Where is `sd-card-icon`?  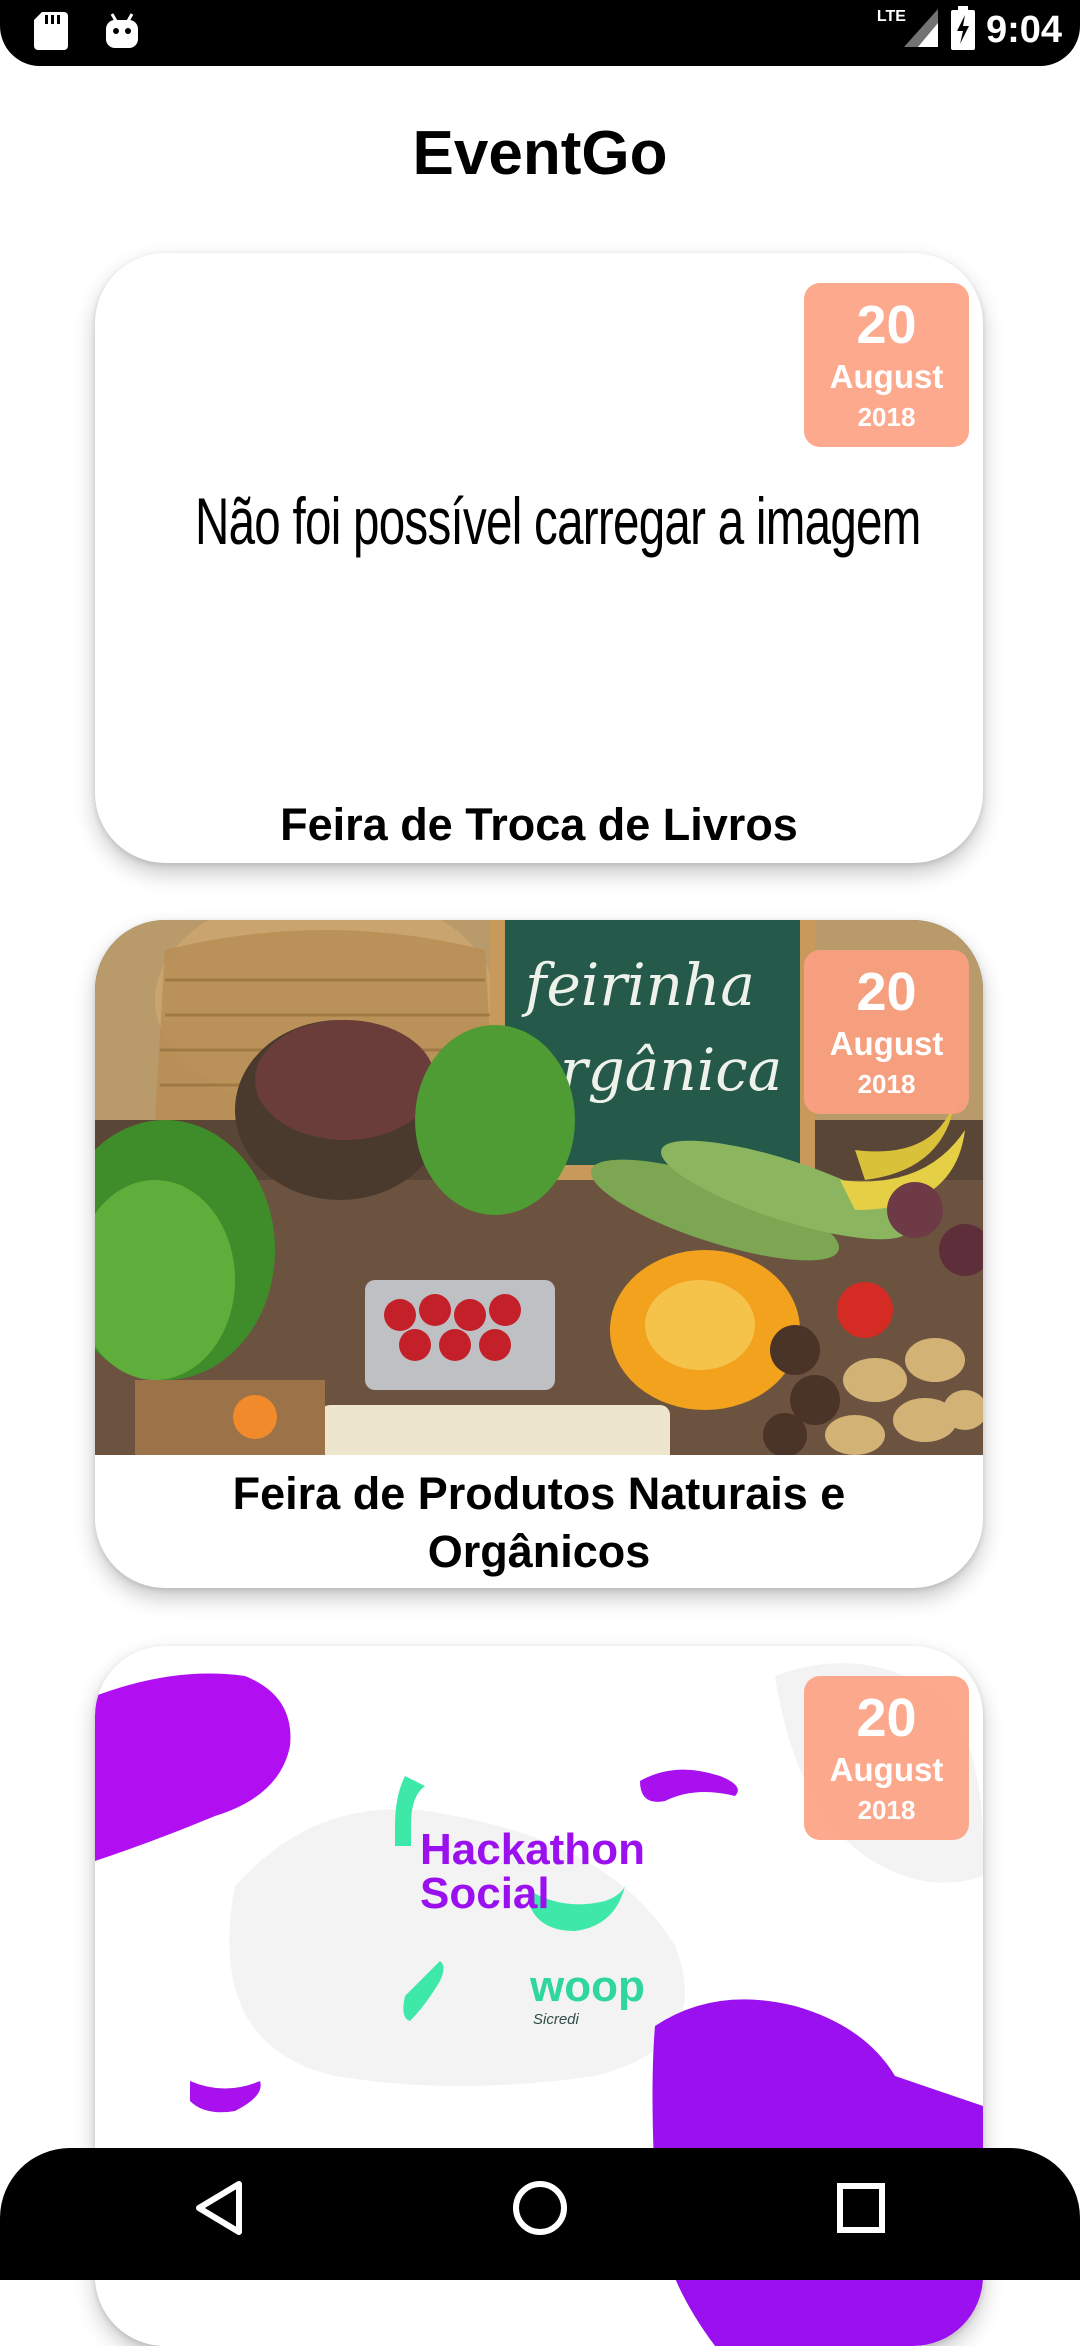
sd-card-icon is located at coordinates (51, 33).